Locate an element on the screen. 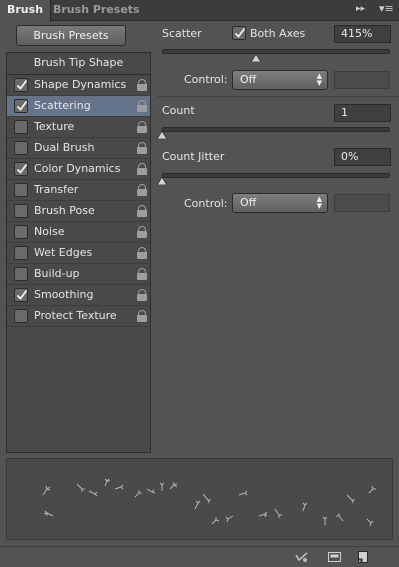 The height and width of the screenshot is (567, 399). option-label: Texture is located at coordinates (54, 126).